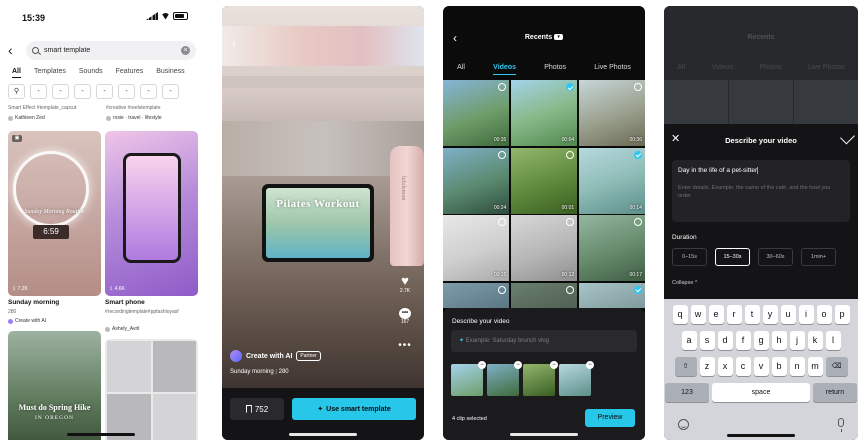 The width and height of the screenshot is (858, 443). I want to click on shift-key: ⇧, so click(685, 366).